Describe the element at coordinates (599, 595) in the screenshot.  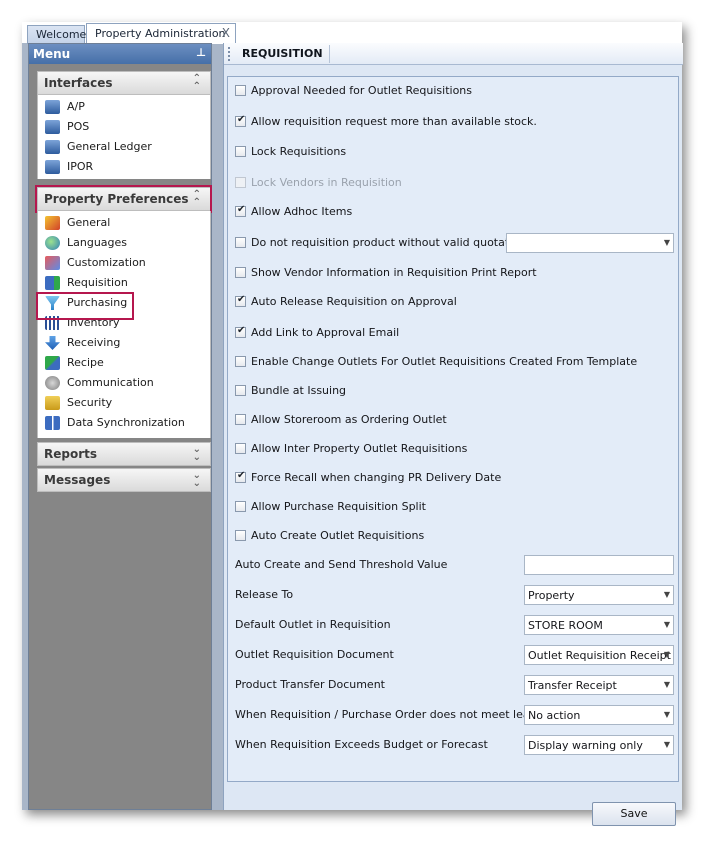
I see `release-to-select: Property ▼` at that location.